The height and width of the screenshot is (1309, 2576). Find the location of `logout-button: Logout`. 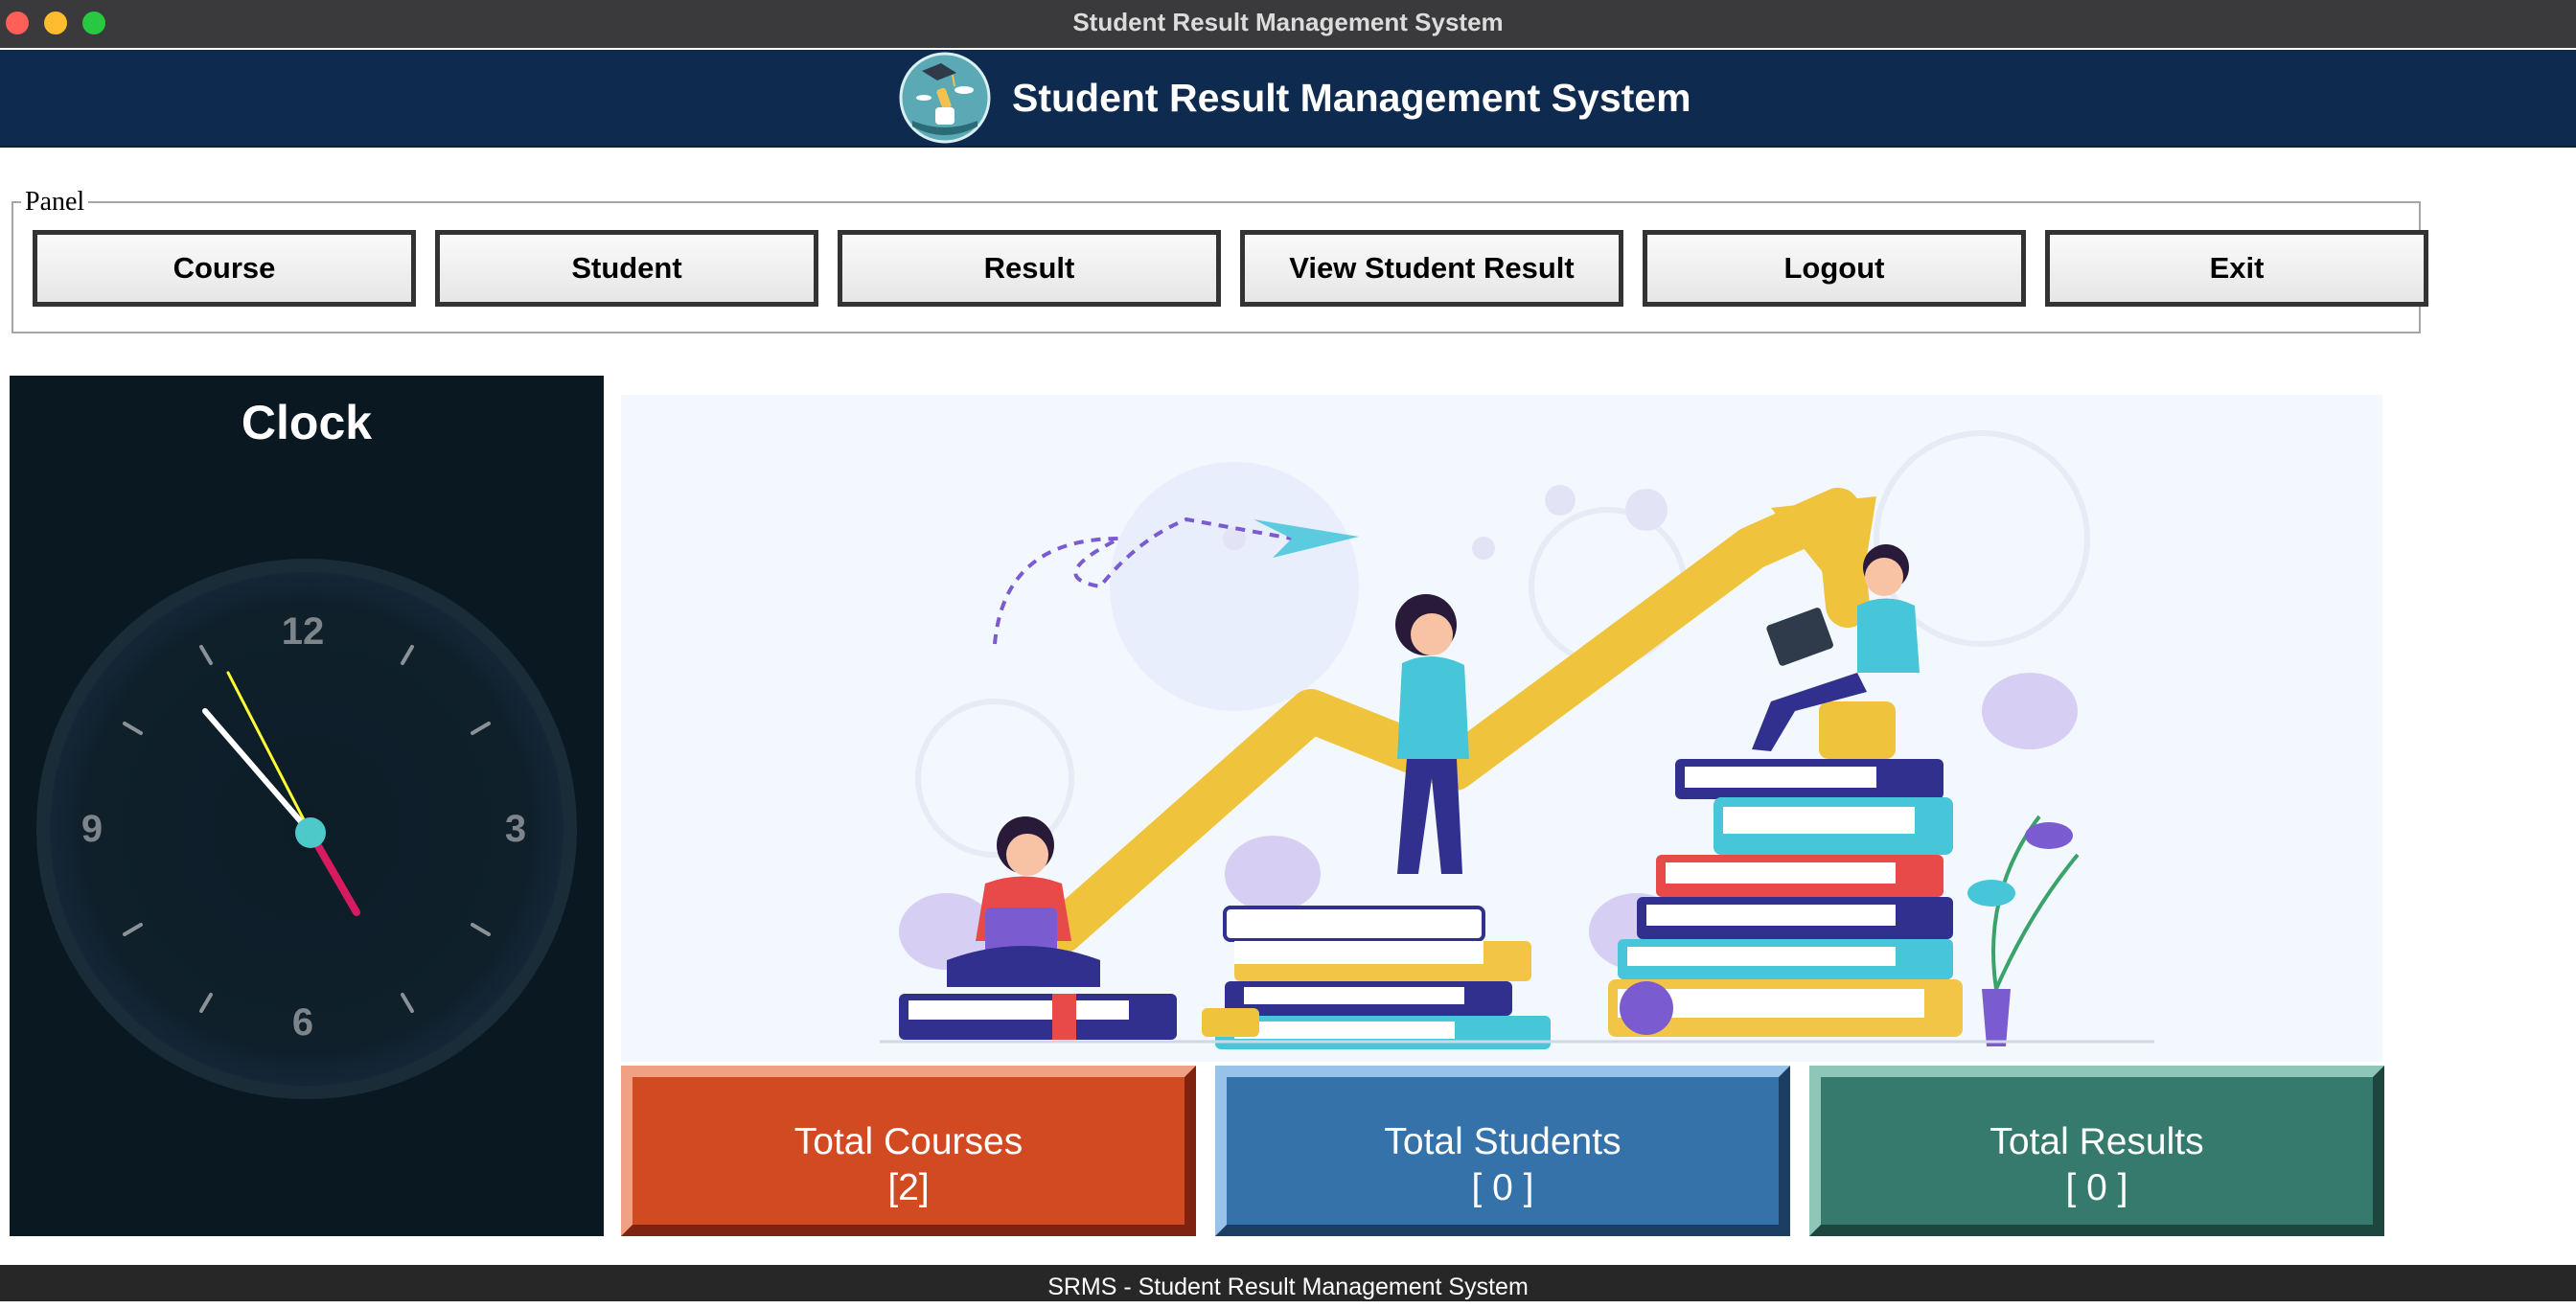

logout-button: Logout is located at coordinates (1834, 268).